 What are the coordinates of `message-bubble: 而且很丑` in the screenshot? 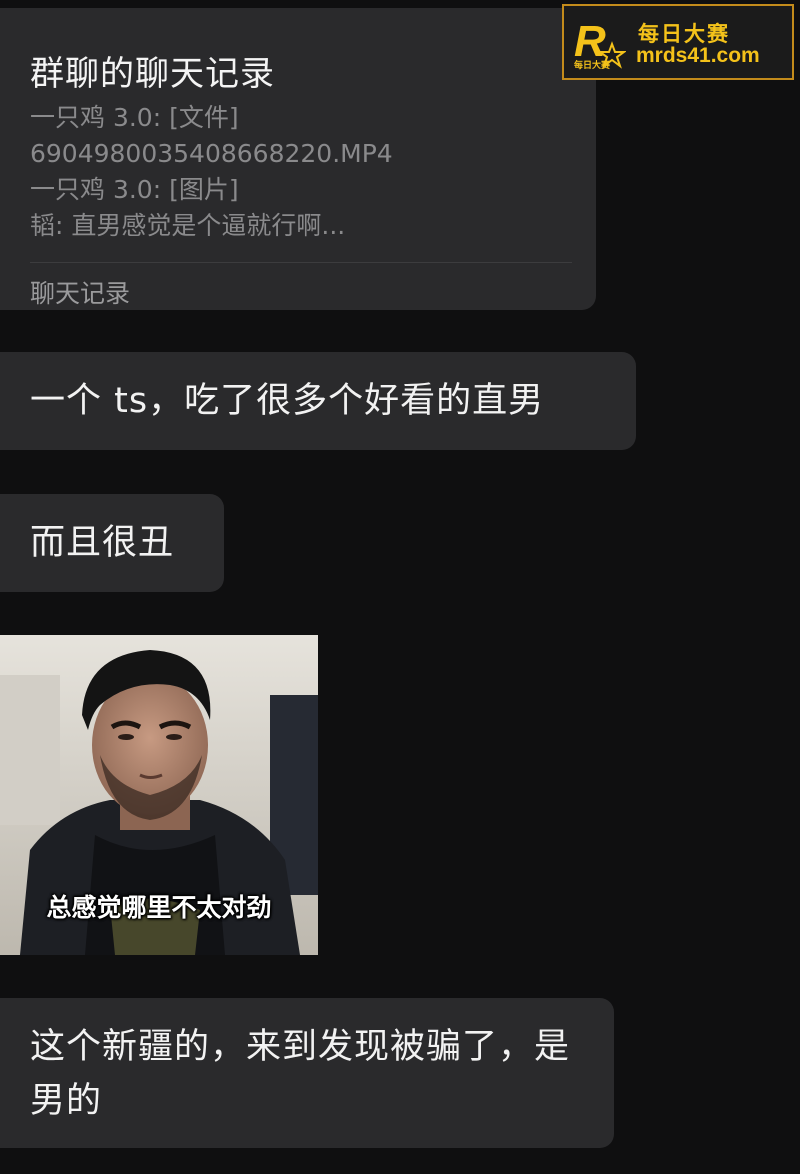 It's located at (112, 543).